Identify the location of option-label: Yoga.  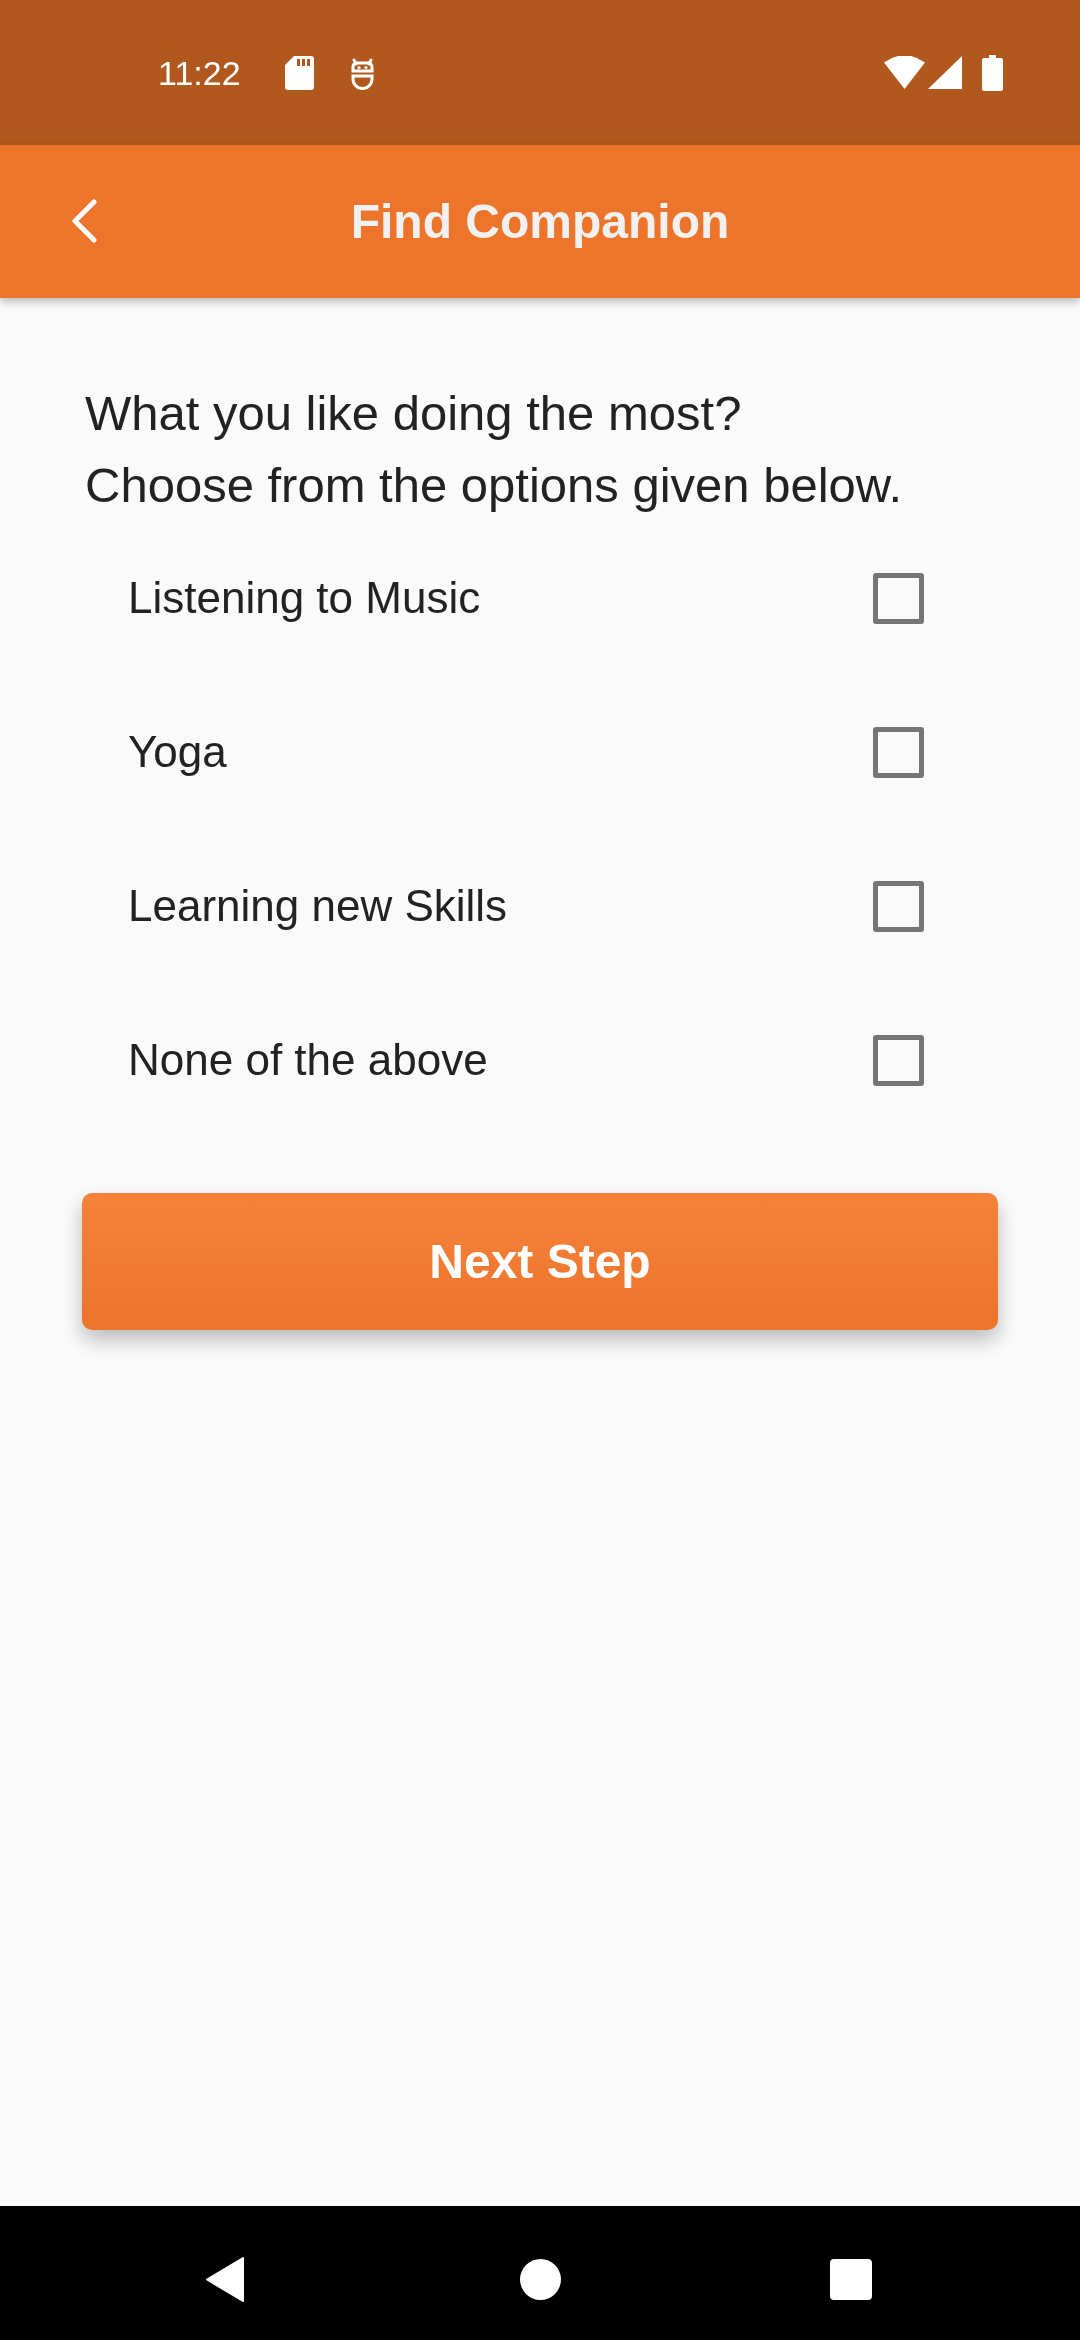
(177, 752).